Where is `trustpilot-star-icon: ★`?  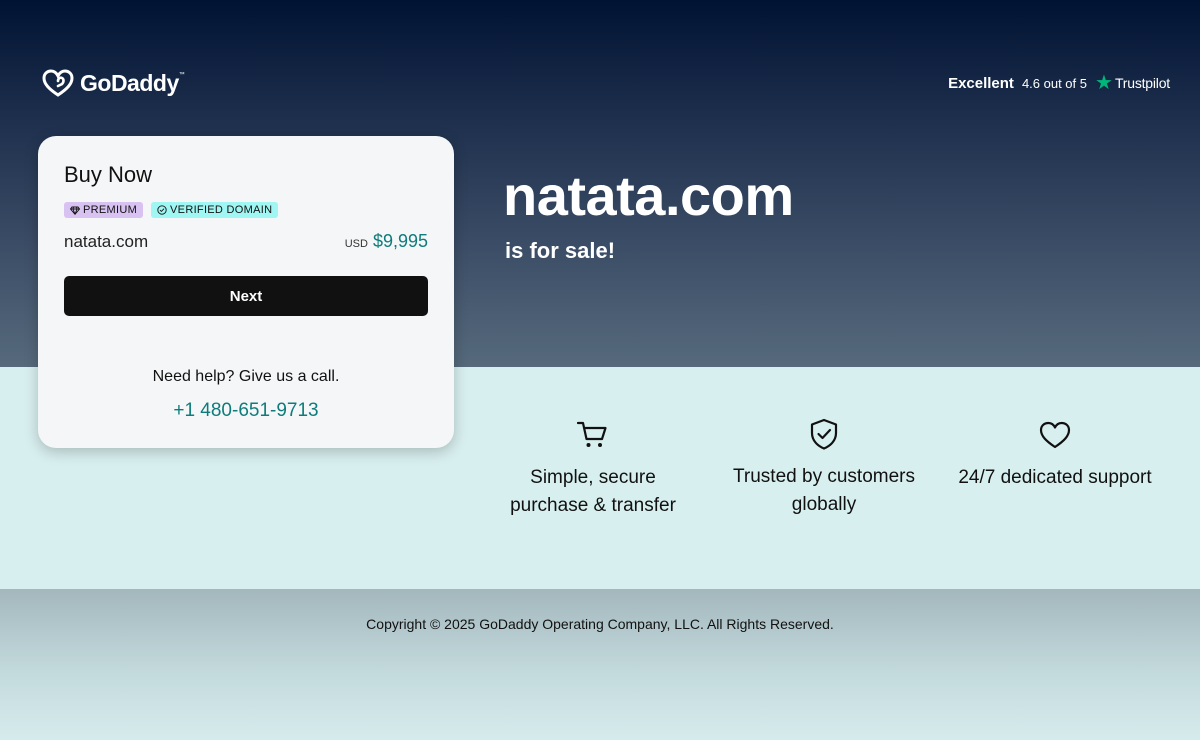 trustpilot-star-icon: ★ is located at coordinates (1104, 83).